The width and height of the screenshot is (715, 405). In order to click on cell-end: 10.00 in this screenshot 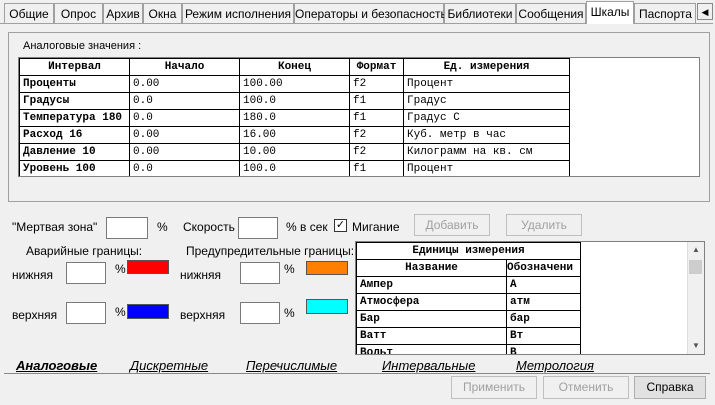, I will do `click(294, 152)`.